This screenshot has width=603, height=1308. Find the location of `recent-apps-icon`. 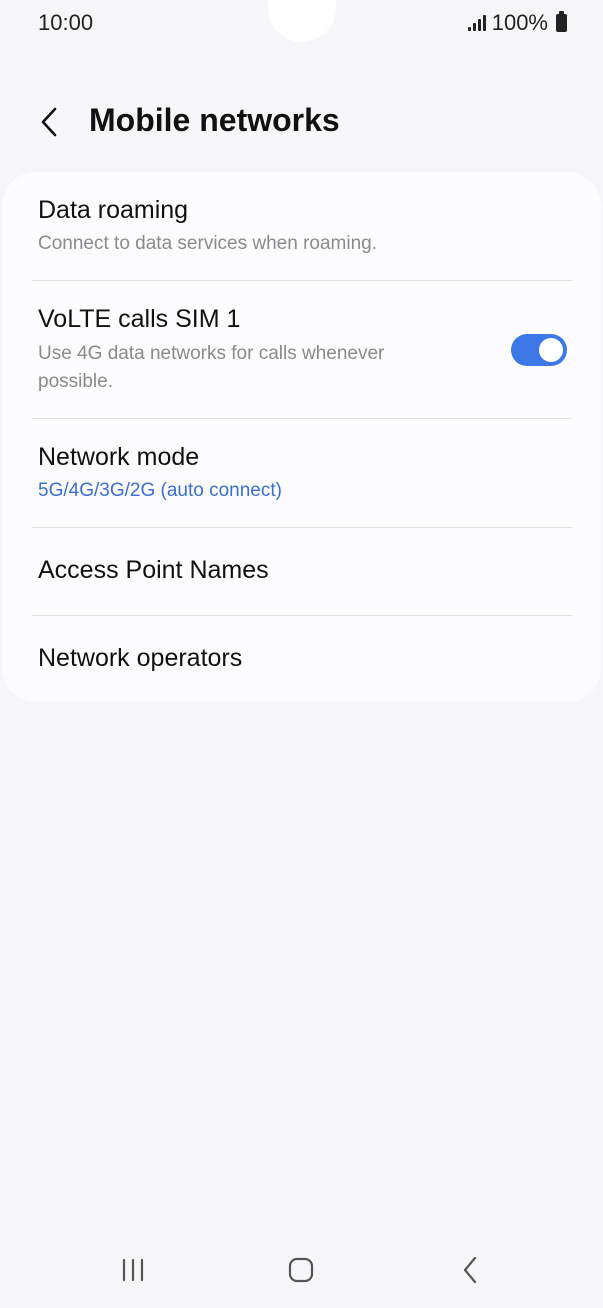

recent-apps-icon is located at coordinates (133, 1270).